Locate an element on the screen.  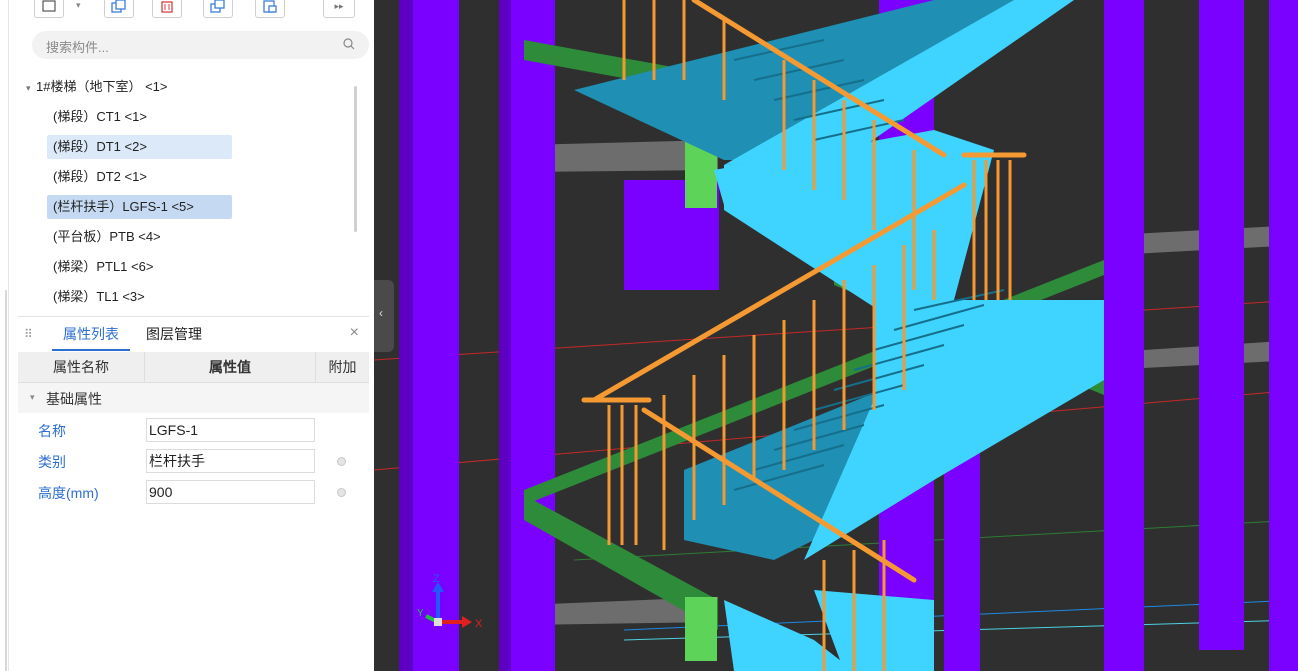
tree-item: (梯梁）PTL1 <6> is located at coordinates (103, 267).